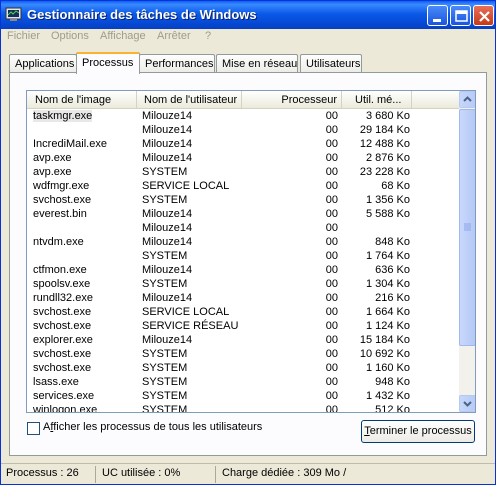 This screenshot has height=485, width=496. Describe the element at coordinates (418, 431) in the screenshot. I see `end-process-button: Terminer le processus` at that location.